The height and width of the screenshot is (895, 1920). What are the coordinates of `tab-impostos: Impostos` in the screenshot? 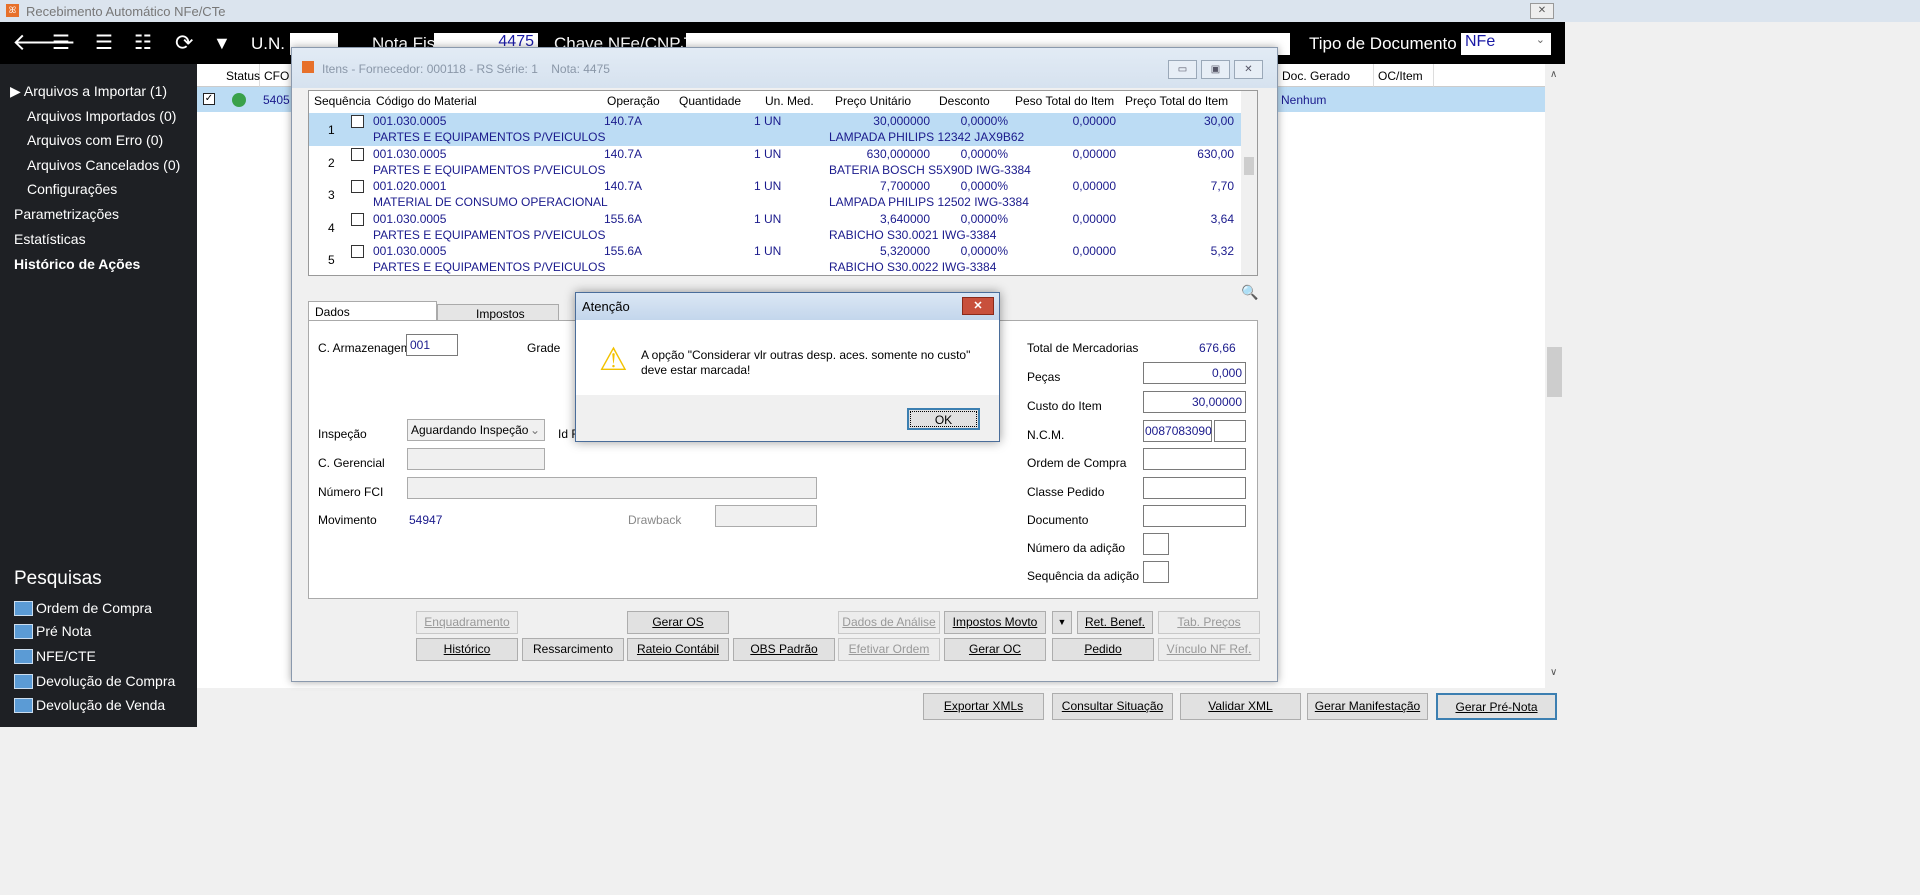 It's located at (498, 312).